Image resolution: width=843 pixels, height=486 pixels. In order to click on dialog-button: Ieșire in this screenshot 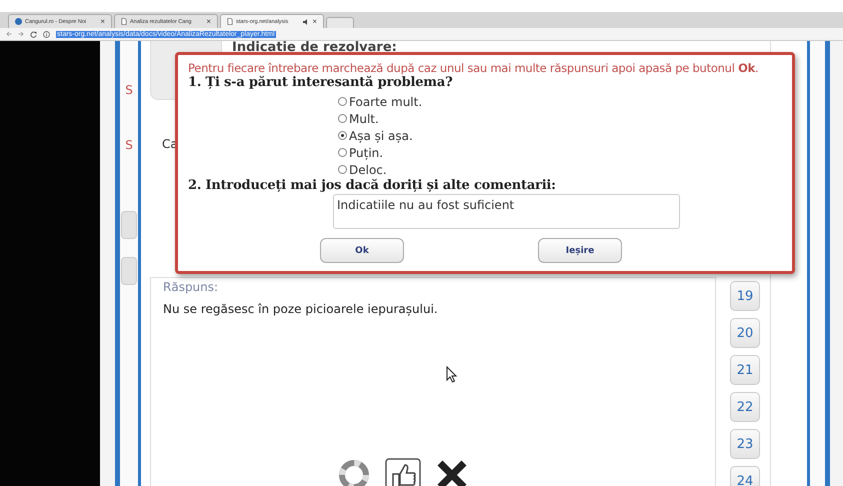, I will do `click(580, 250)`.